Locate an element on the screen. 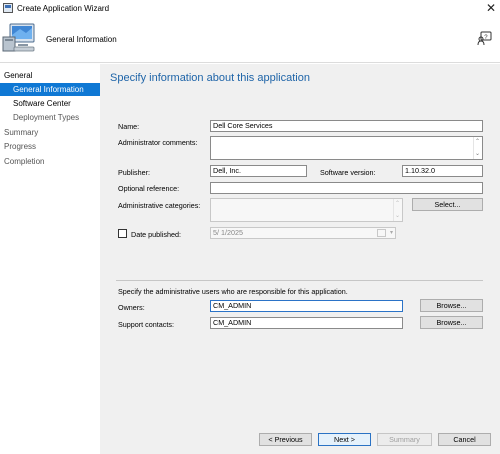 The width and height of the screenshot is (500, 454). nav-completion: Completion is located at coordinates (24, 161).